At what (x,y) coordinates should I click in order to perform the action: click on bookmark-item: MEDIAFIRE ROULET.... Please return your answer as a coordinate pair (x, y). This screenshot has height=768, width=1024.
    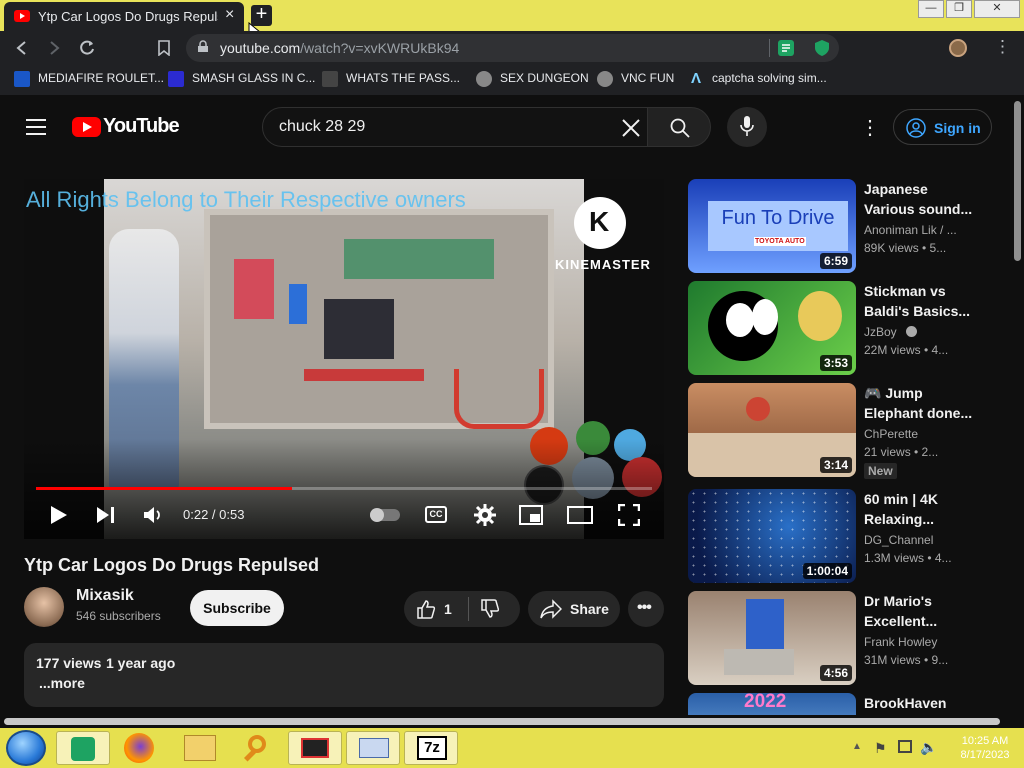
    Looking at the image, I should click on (89, 80).